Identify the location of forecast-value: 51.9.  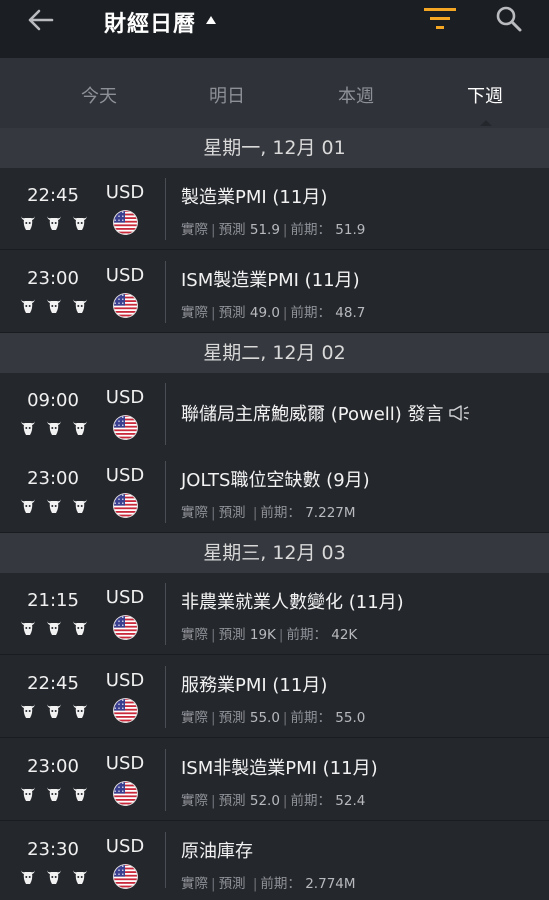
(264, 230).